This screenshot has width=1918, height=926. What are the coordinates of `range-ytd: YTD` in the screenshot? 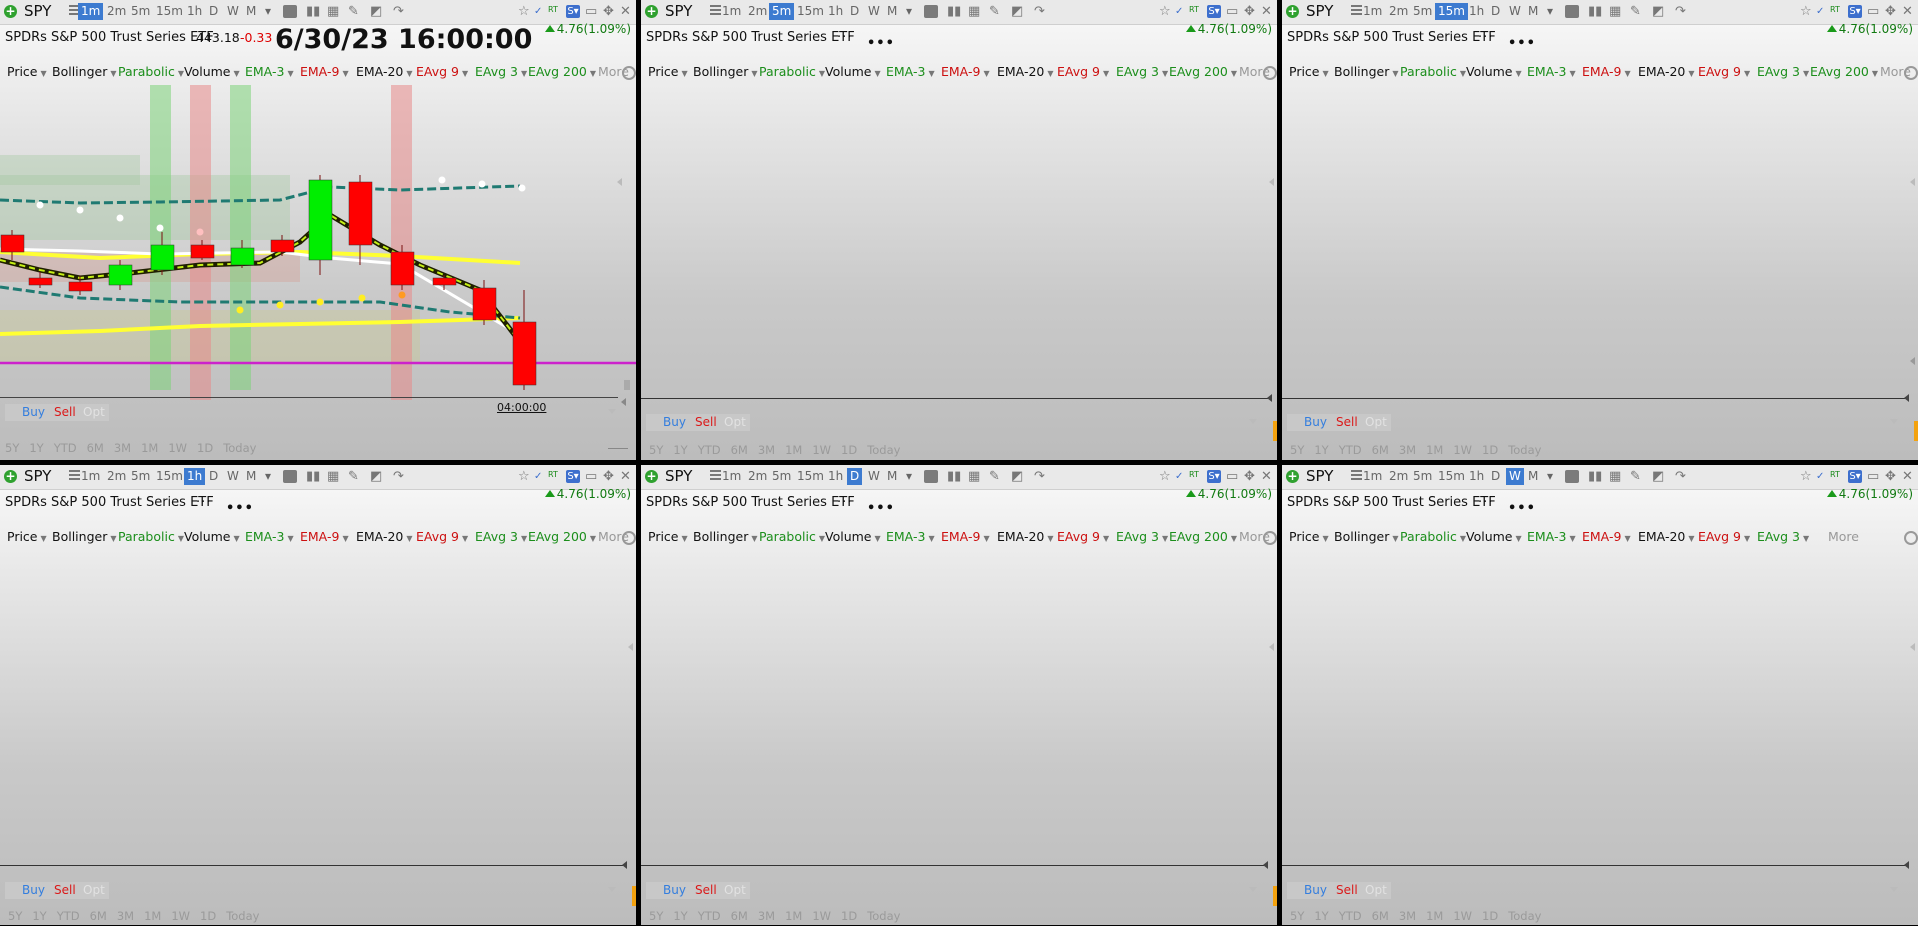 It's located at (68, 916).